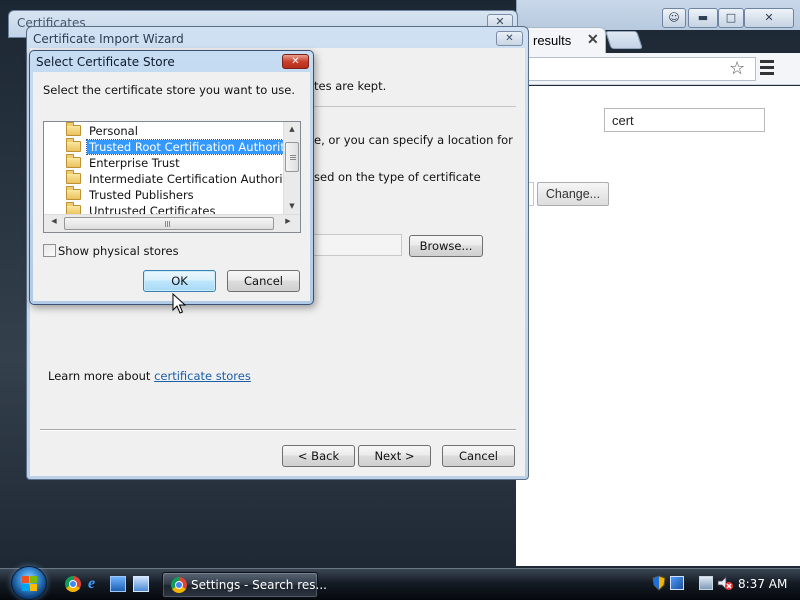 Image resolution: width=800 pixels, height=600 pixels. What do you see at coordinates (108, 39) in the screenshot?
I see `wizard-title: Certificate Import Wizard` at bounding box center [108, 39].